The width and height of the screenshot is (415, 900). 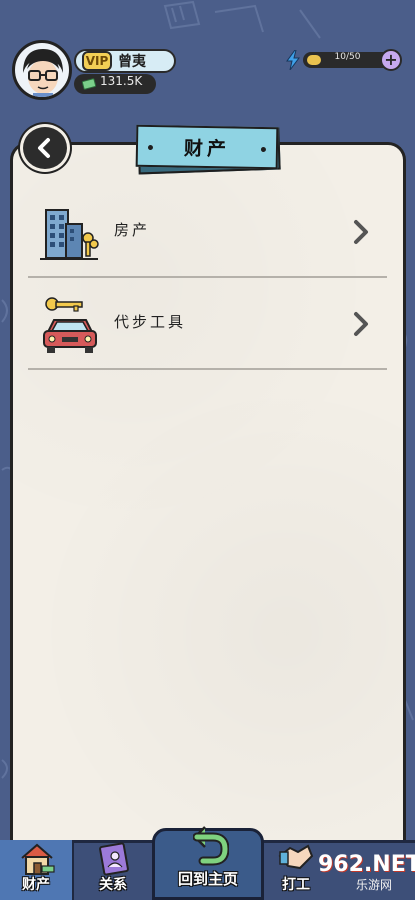 What do you see at coordinates (207, 879) in the screenshot?
I see `tab-label: 回到主页` at bounding box center [207, 879].